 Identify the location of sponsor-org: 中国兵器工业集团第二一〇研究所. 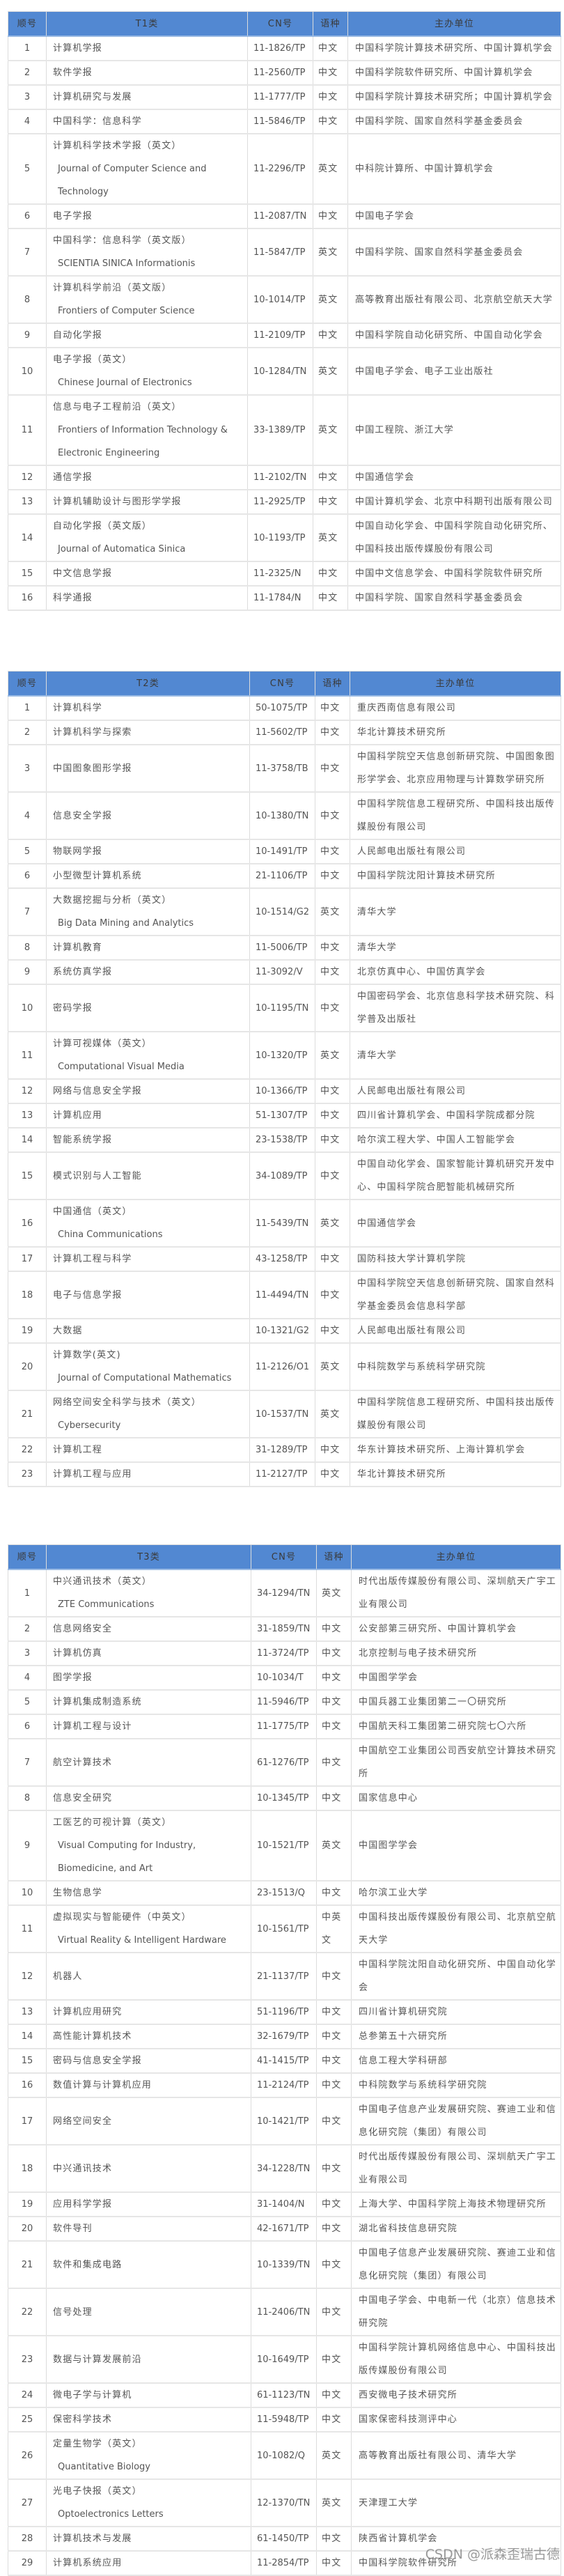
(456, 1702).